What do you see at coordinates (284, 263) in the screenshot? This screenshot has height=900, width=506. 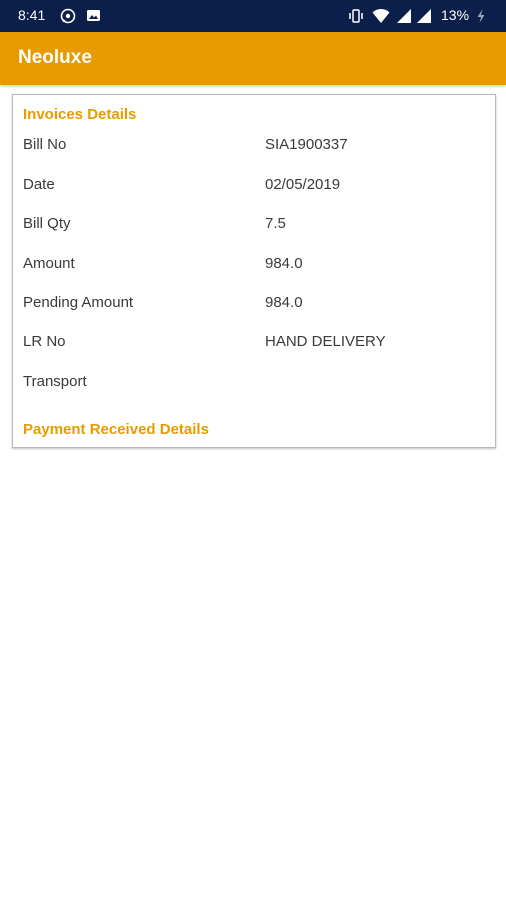 I see `amount-value: 984.0` at bounding box center [284, 263].